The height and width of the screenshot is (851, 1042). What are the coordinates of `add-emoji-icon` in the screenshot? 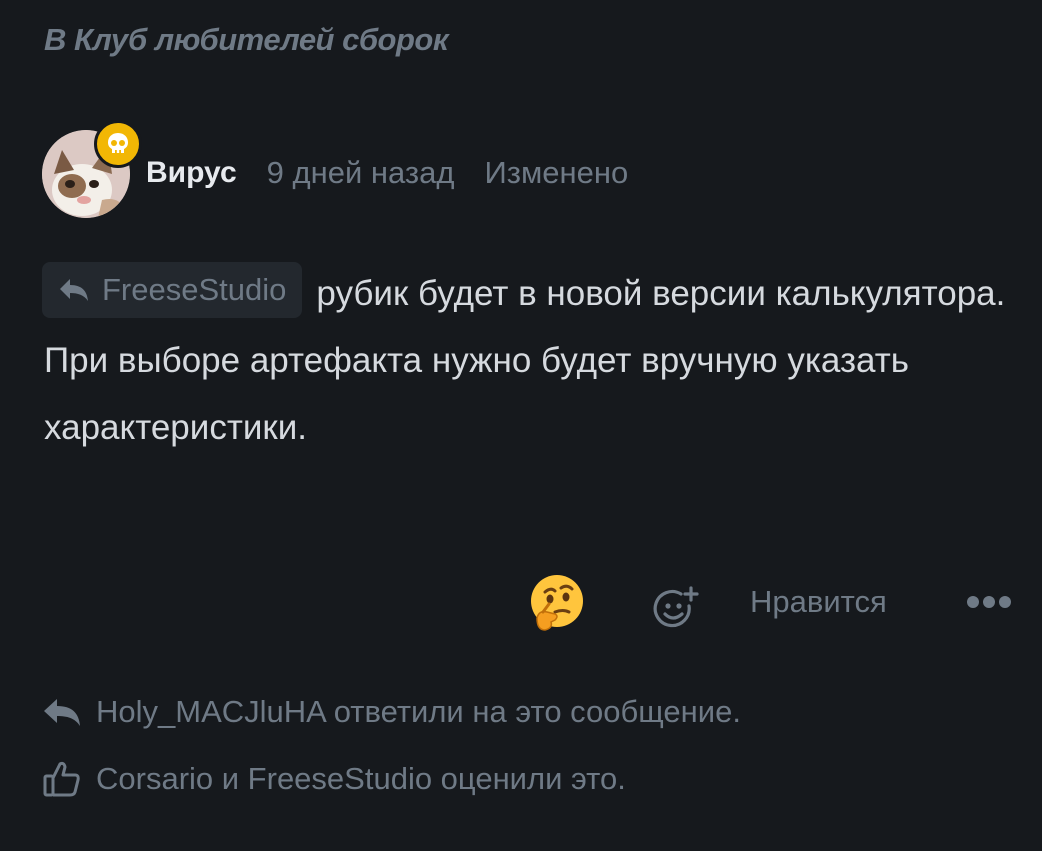 It's located at (677, 610).